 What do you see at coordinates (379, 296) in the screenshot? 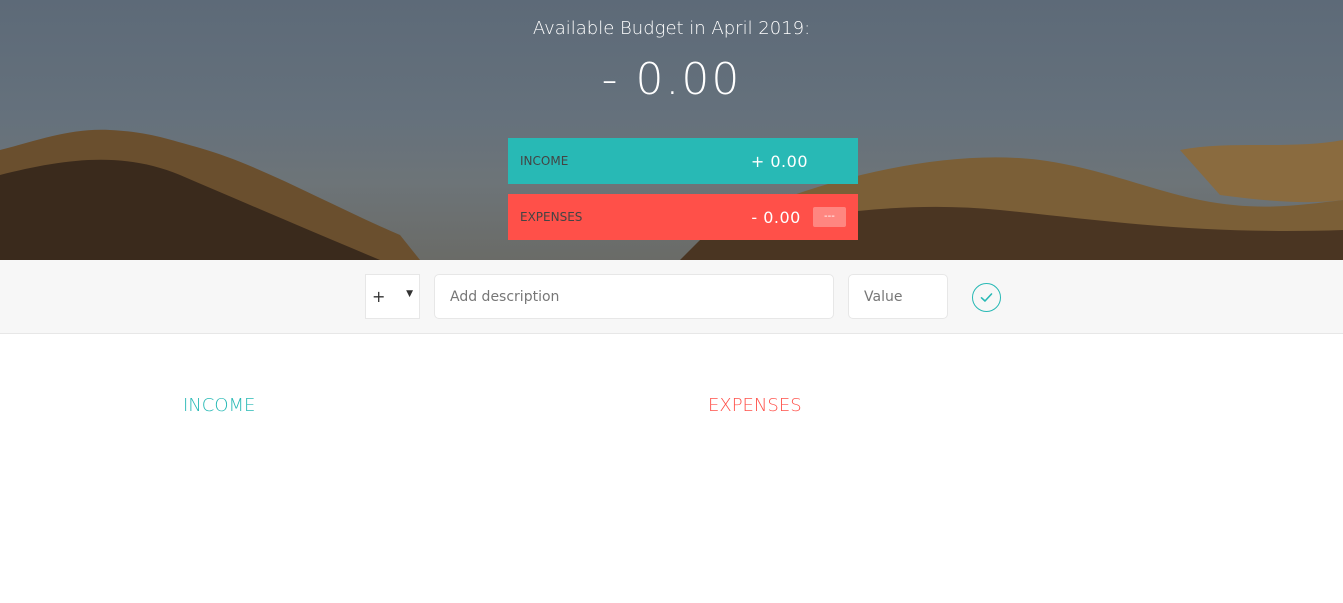
I see `add-type-value: +` at bounding box center [379, 296].